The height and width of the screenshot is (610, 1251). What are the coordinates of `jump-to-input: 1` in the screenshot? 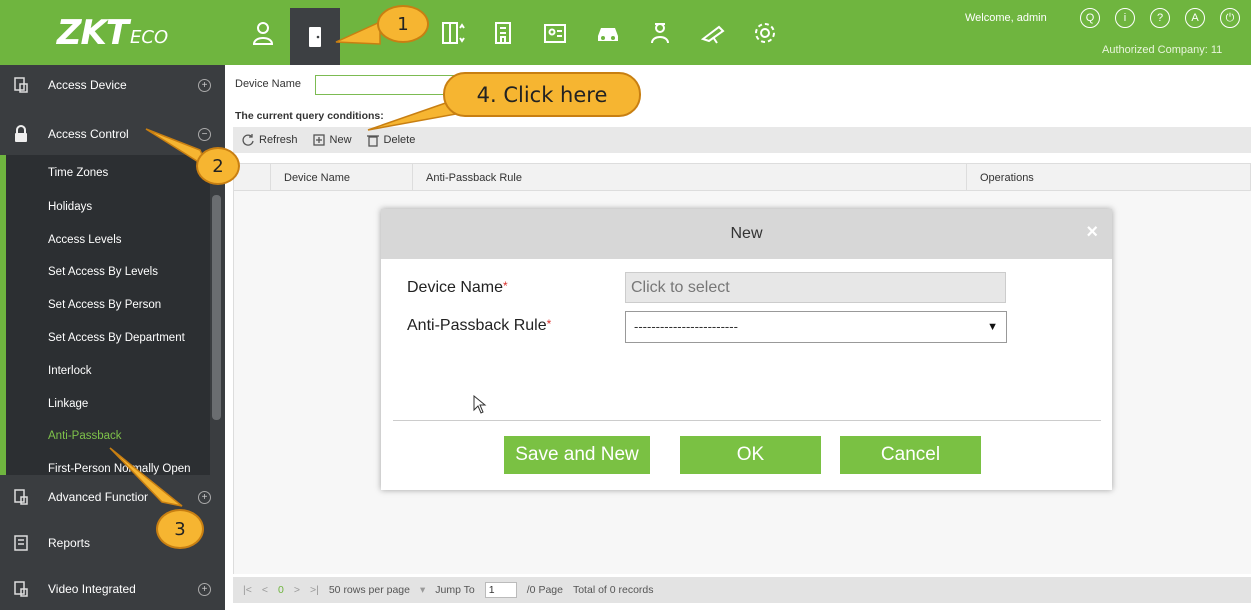 It's located at (500, 590).